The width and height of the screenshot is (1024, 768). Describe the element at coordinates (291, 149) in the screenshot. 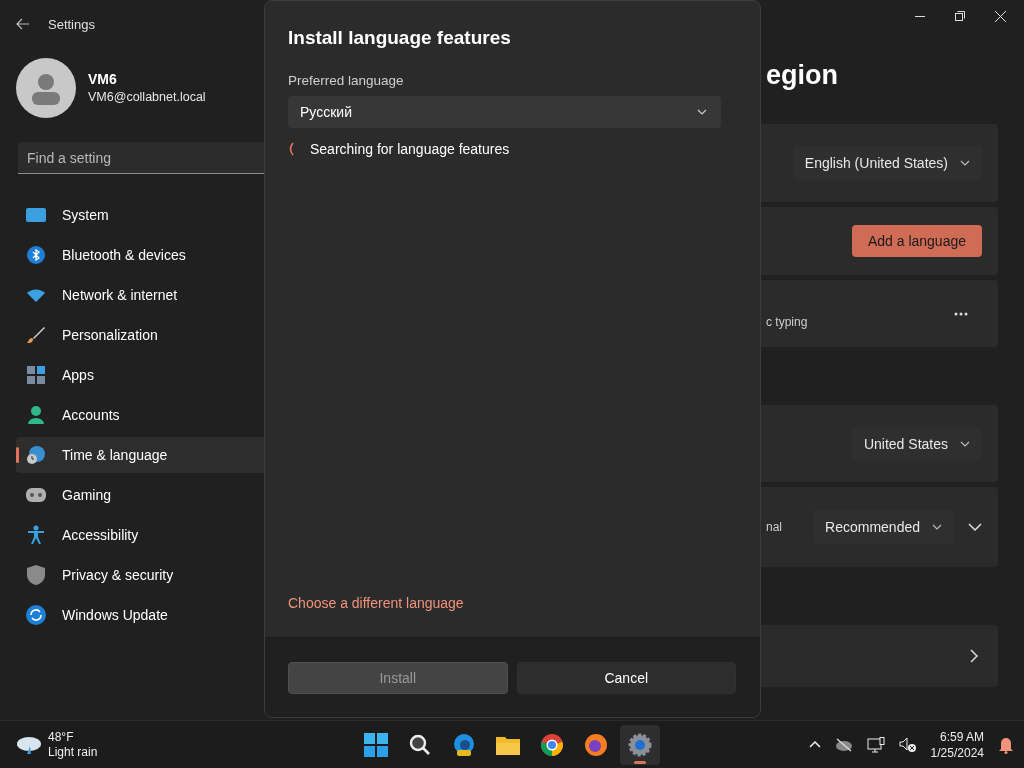

I see `spinner-icon` at that location.